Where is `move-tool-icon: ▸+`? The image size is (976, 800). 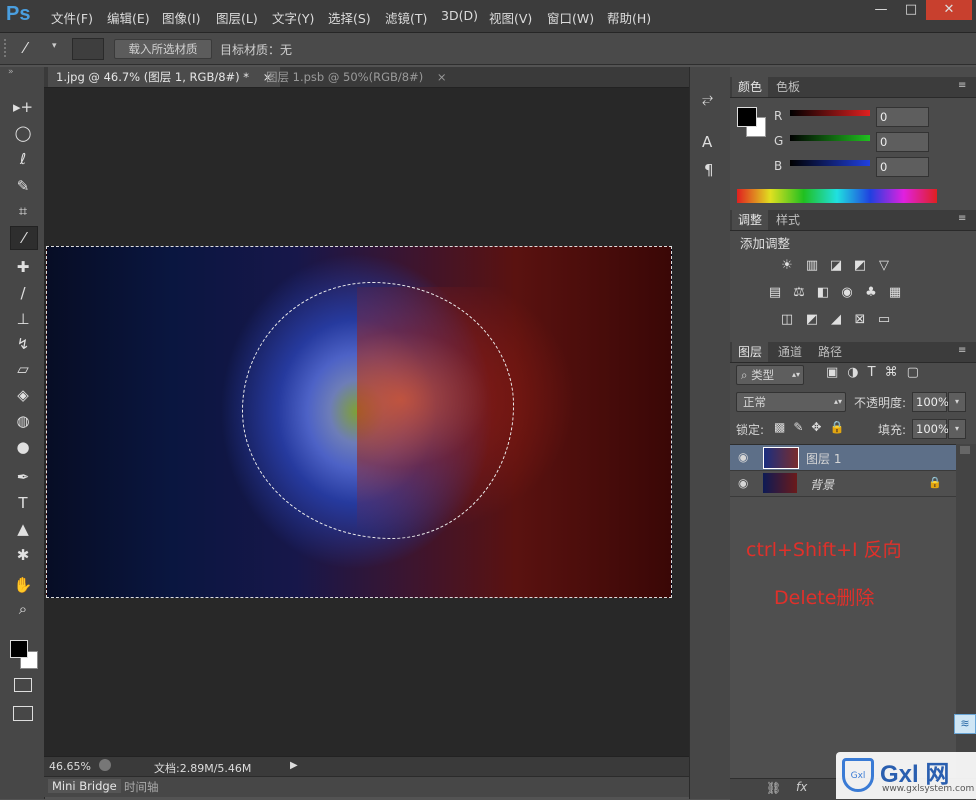 move-tool-icon: ▸+ is located at coordinates (23, 107).